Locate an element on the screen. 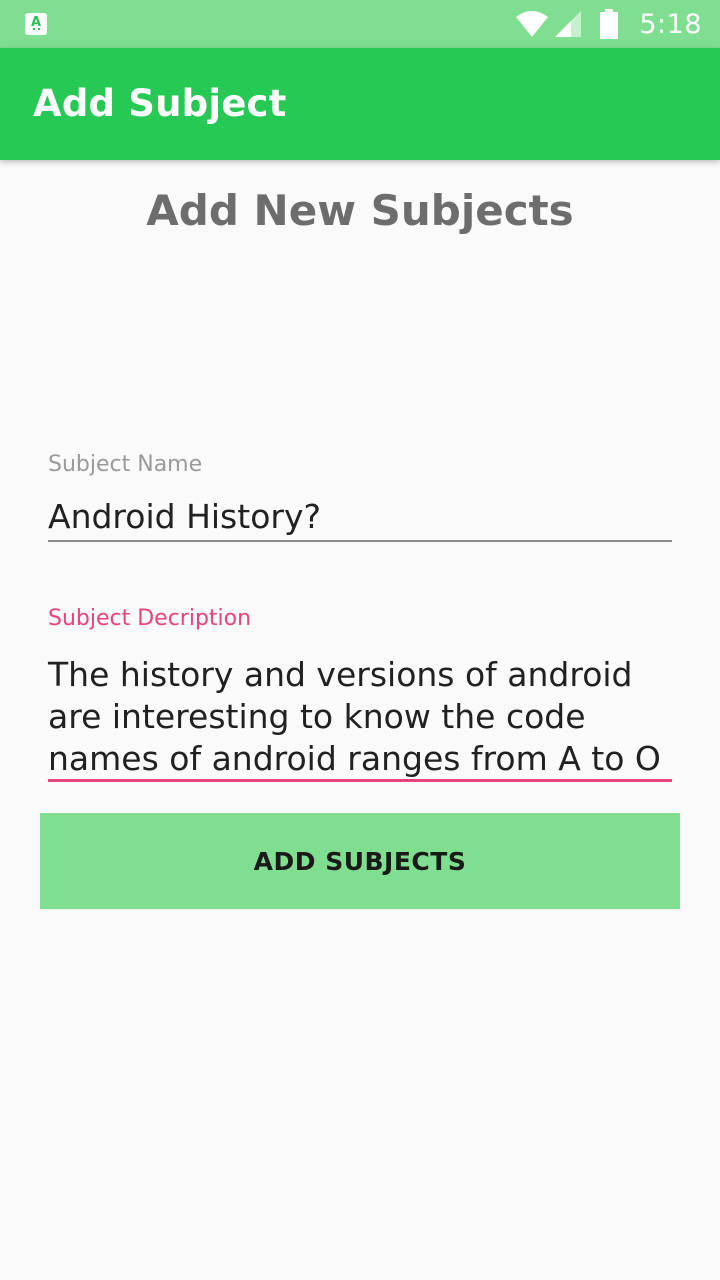  app-bar: Add Subject is located at coordinates (360, 104).